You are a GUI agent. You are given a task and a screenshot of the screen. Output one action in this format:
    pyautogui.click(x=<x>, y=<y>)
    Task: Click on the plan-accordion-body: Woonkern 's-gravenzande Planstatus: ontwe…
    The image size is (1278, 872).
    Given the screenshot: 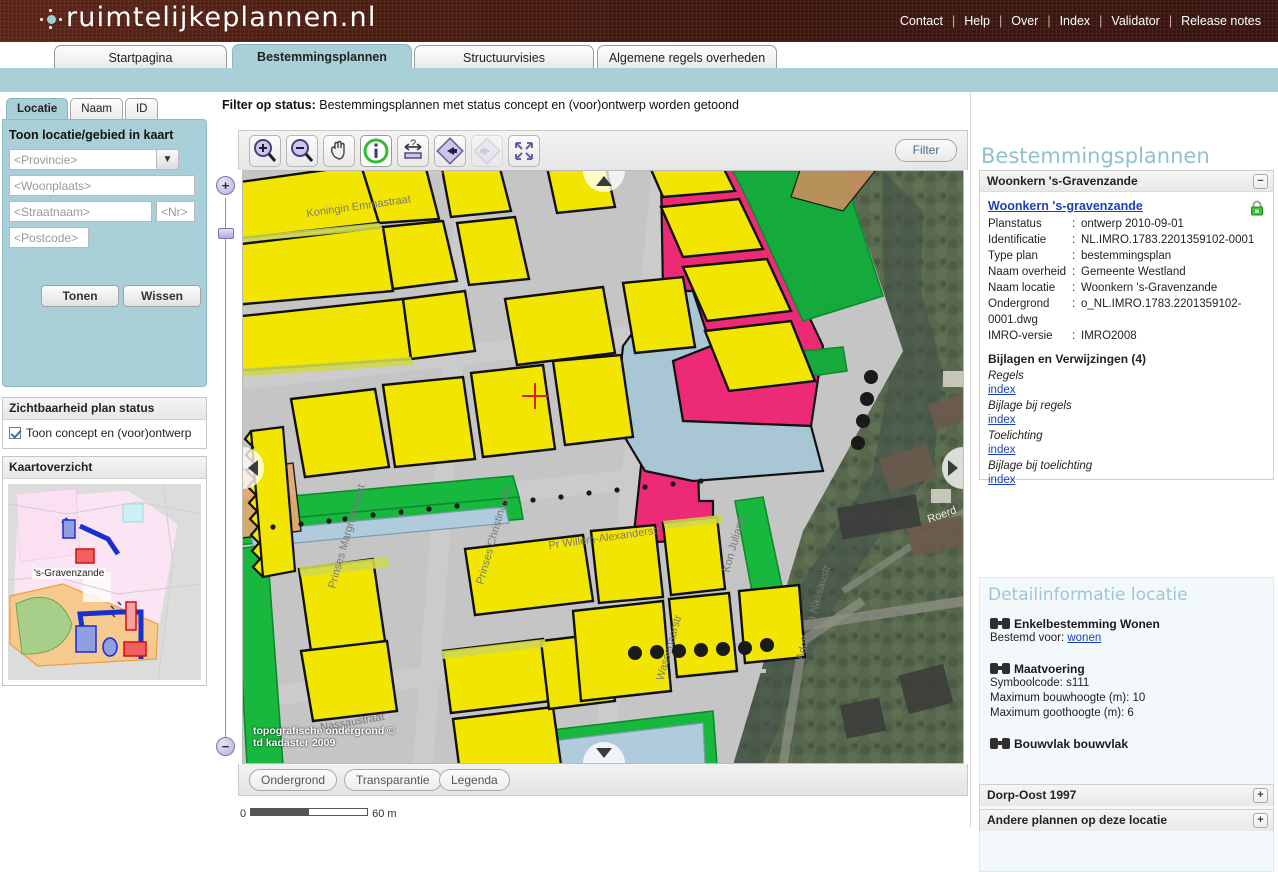 What is the action you would take?
    pyautogui.click(x=1126, y=339)
    